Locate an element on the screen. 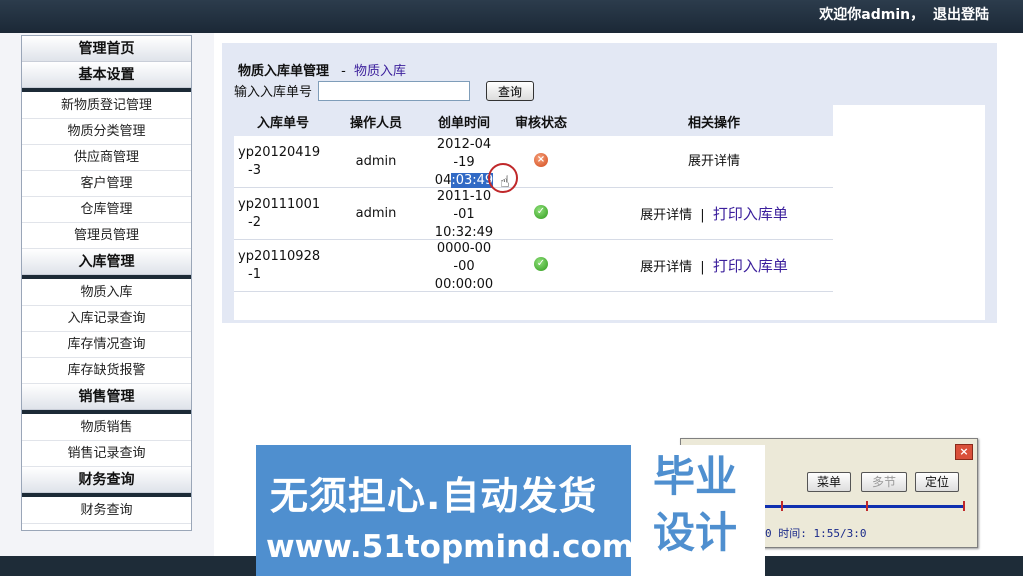  col-create-time: 创单时间 is located at coordinates (463, 123).